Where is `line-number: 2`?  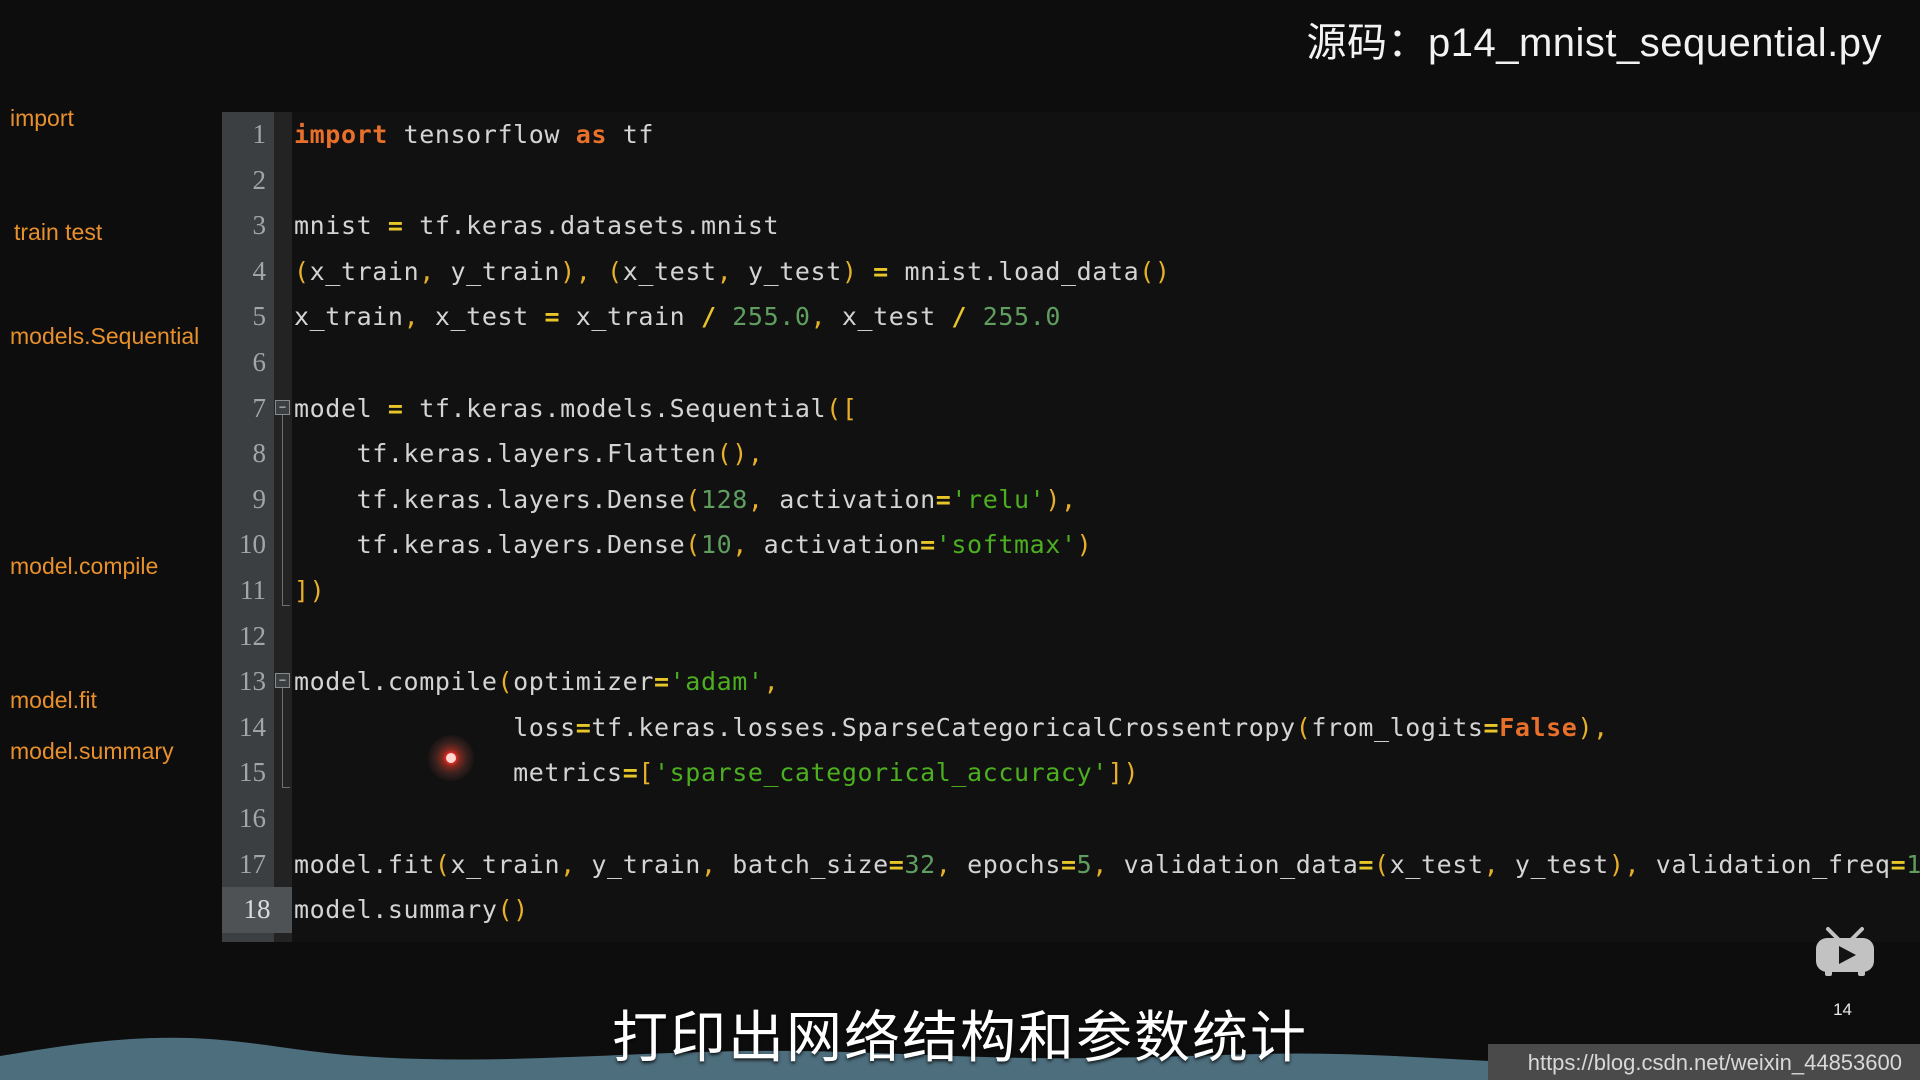
line-number: 2 is located at coordinates (259, 179).